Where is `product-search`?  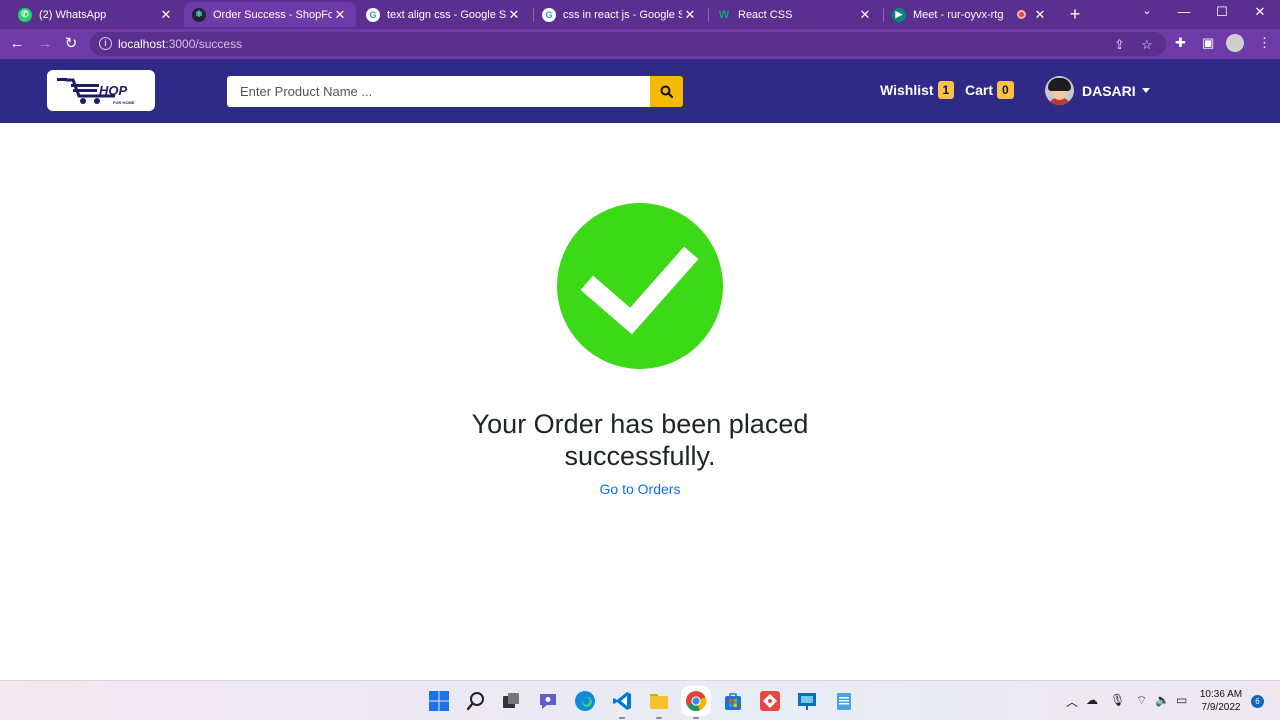 product-search is located at coordinates (455, 91).